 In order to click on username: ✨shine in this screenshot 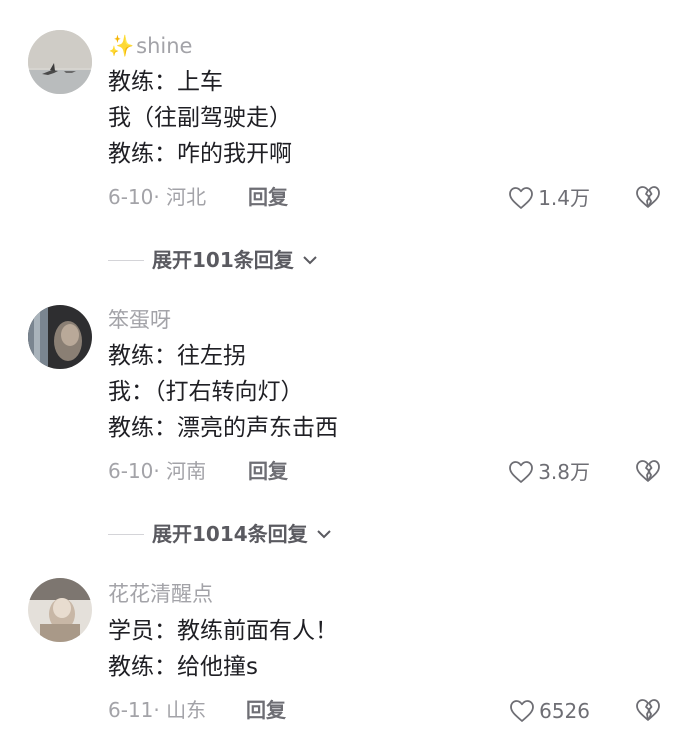, I will do `click(150, 46)`.